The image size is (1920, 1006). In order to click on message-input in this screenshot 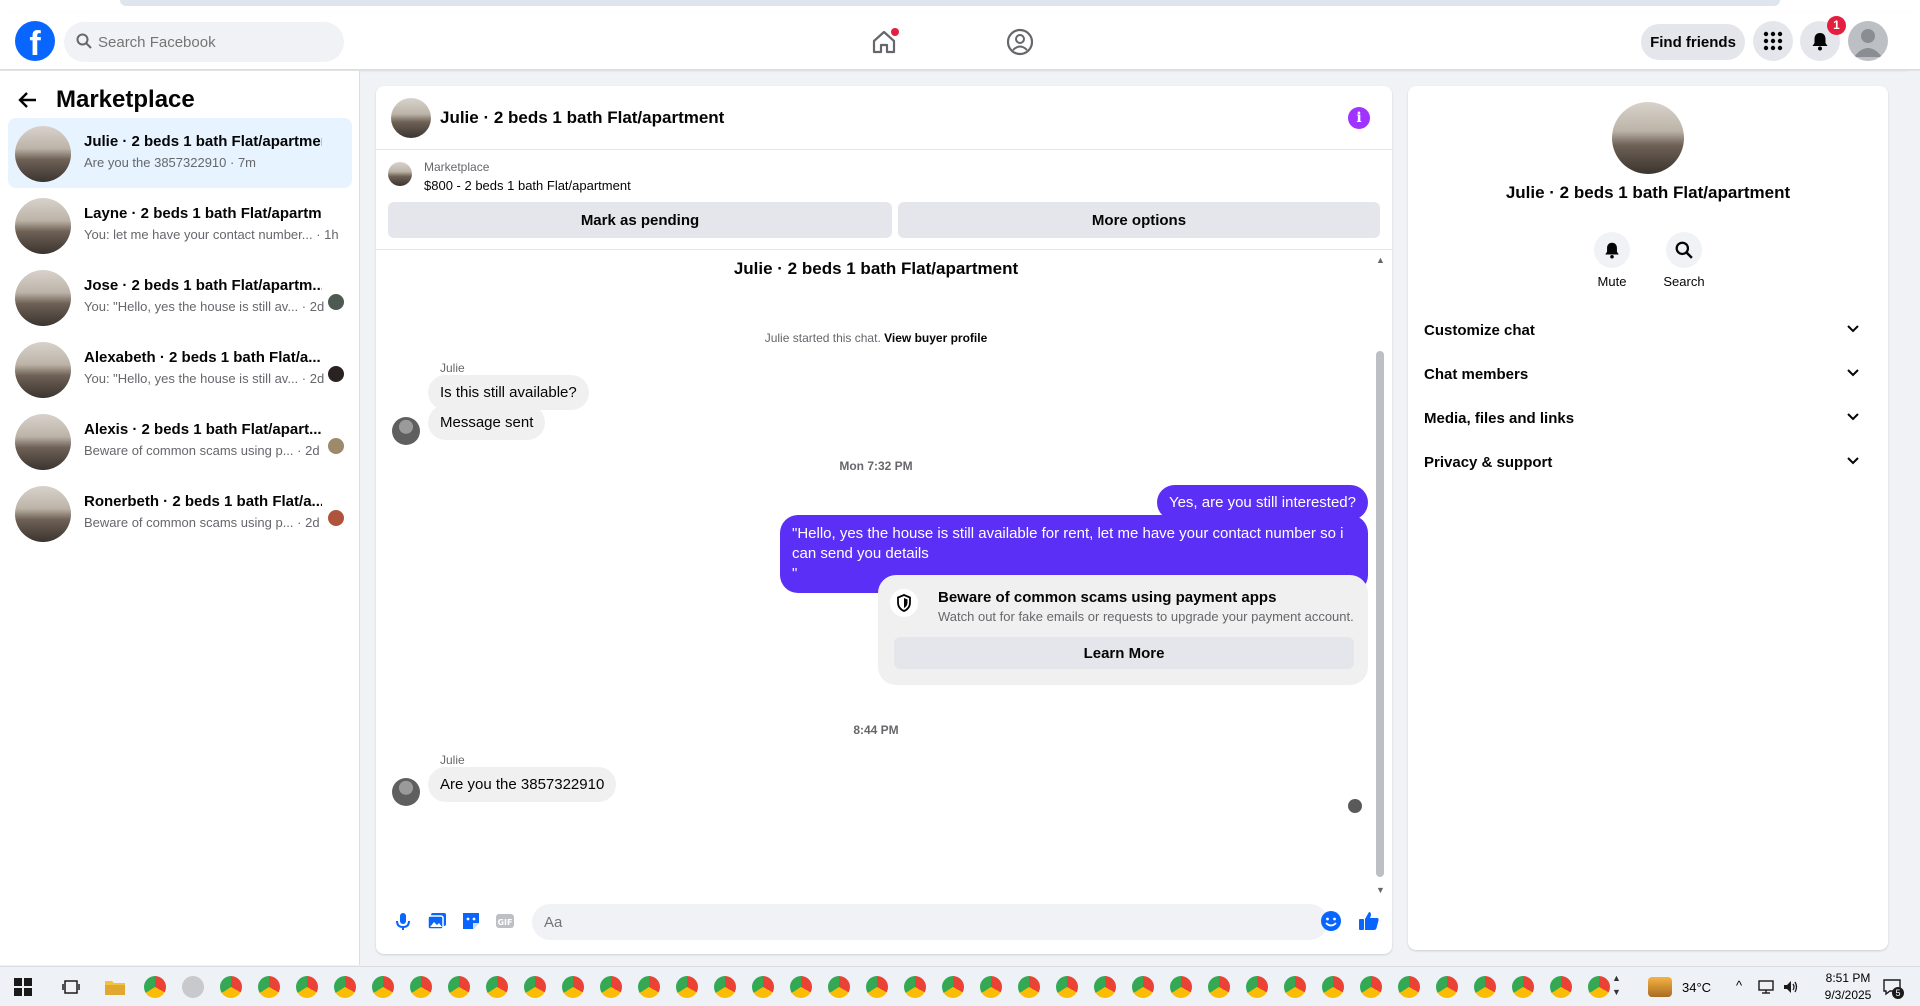, I will do `click(930, 922)`.